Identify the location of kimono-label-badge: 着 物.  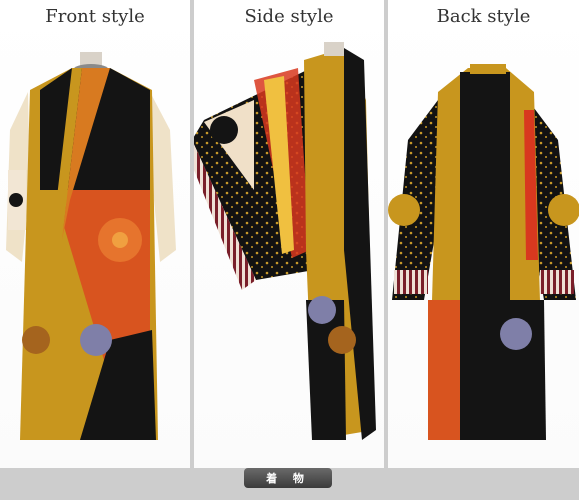
(288, 478).